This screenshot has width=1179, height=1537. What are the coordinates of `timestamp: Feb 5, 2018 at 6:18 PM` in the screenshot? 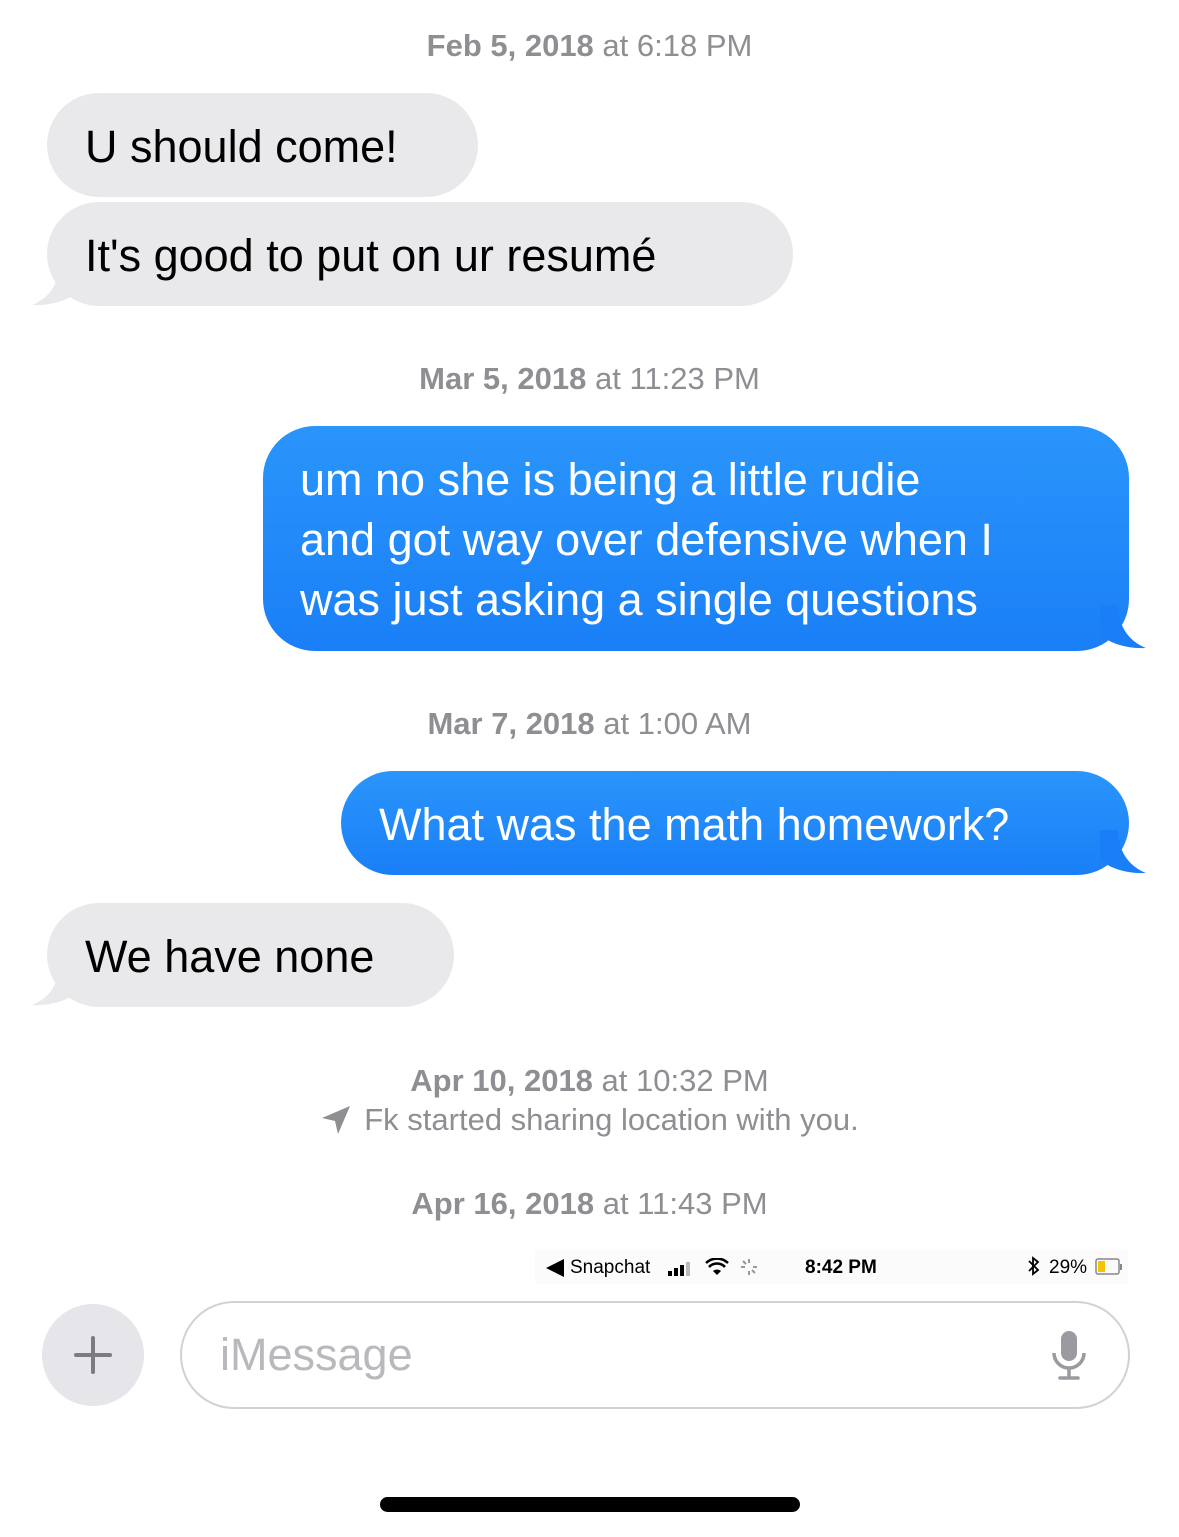 It's located at (589, 46).